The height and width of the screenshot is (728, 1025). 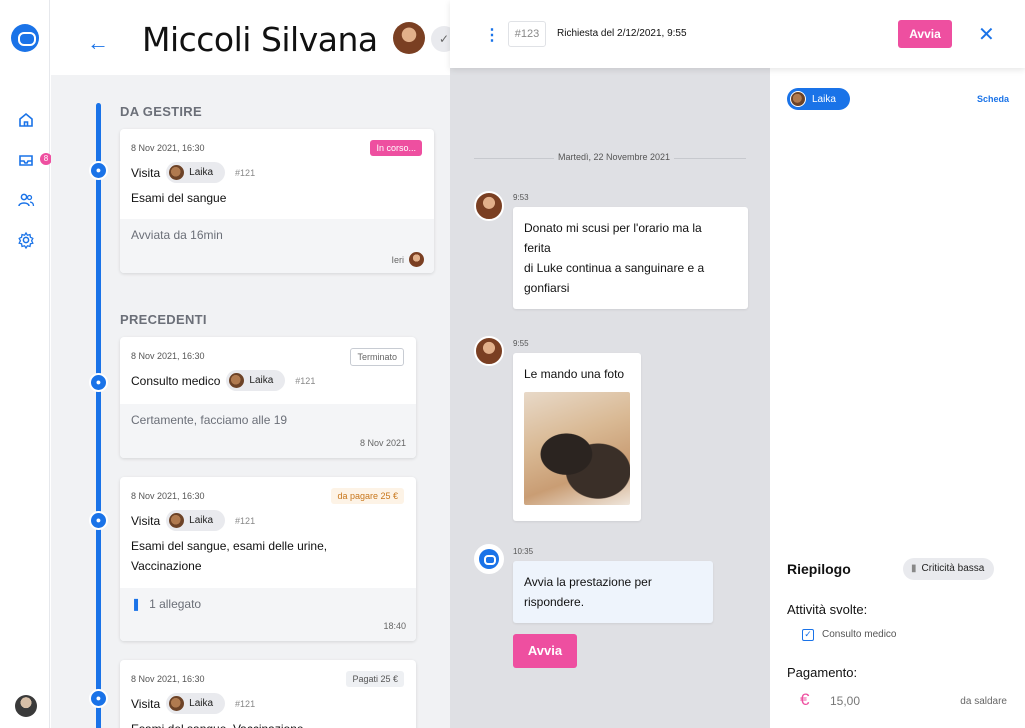 I want to click on back-arrow-icon: ←, so click(x=98, y=43).